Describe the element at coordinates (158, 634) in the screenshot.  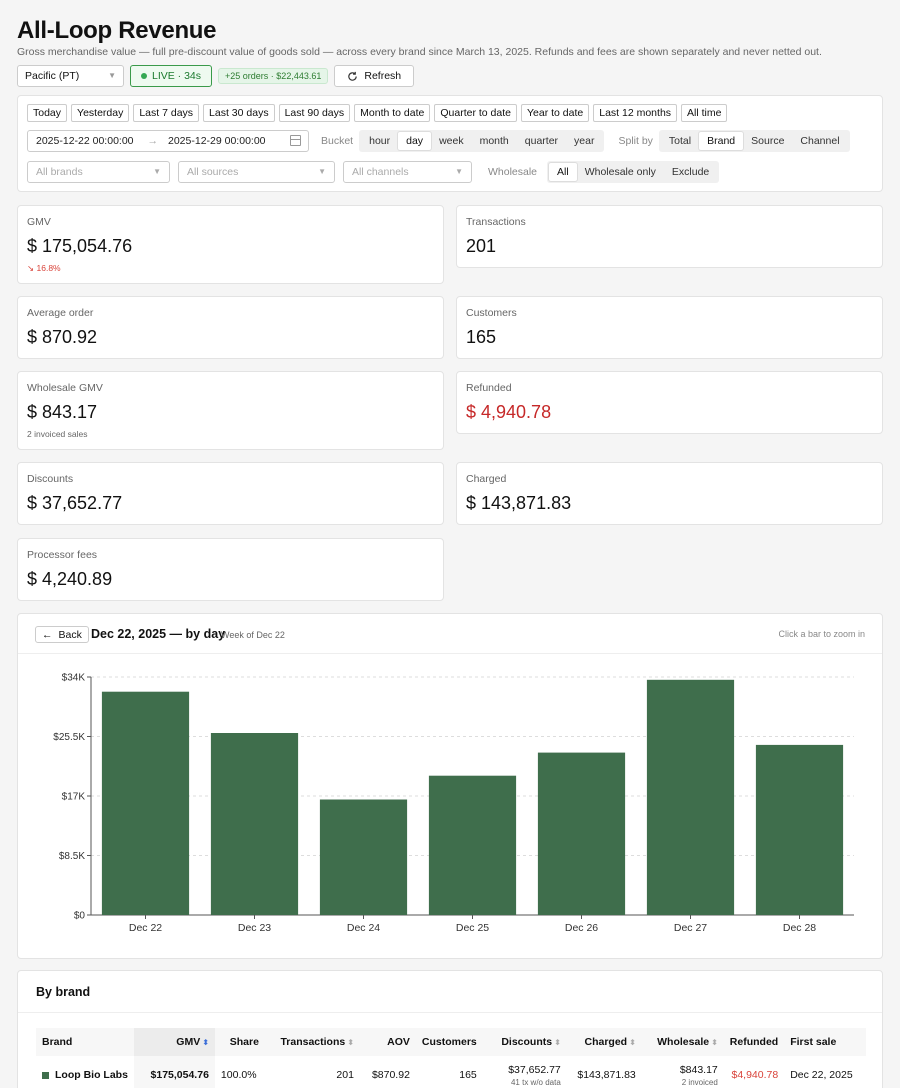
I see `chart-title: Dec 22, 2025 — by day` at that location.